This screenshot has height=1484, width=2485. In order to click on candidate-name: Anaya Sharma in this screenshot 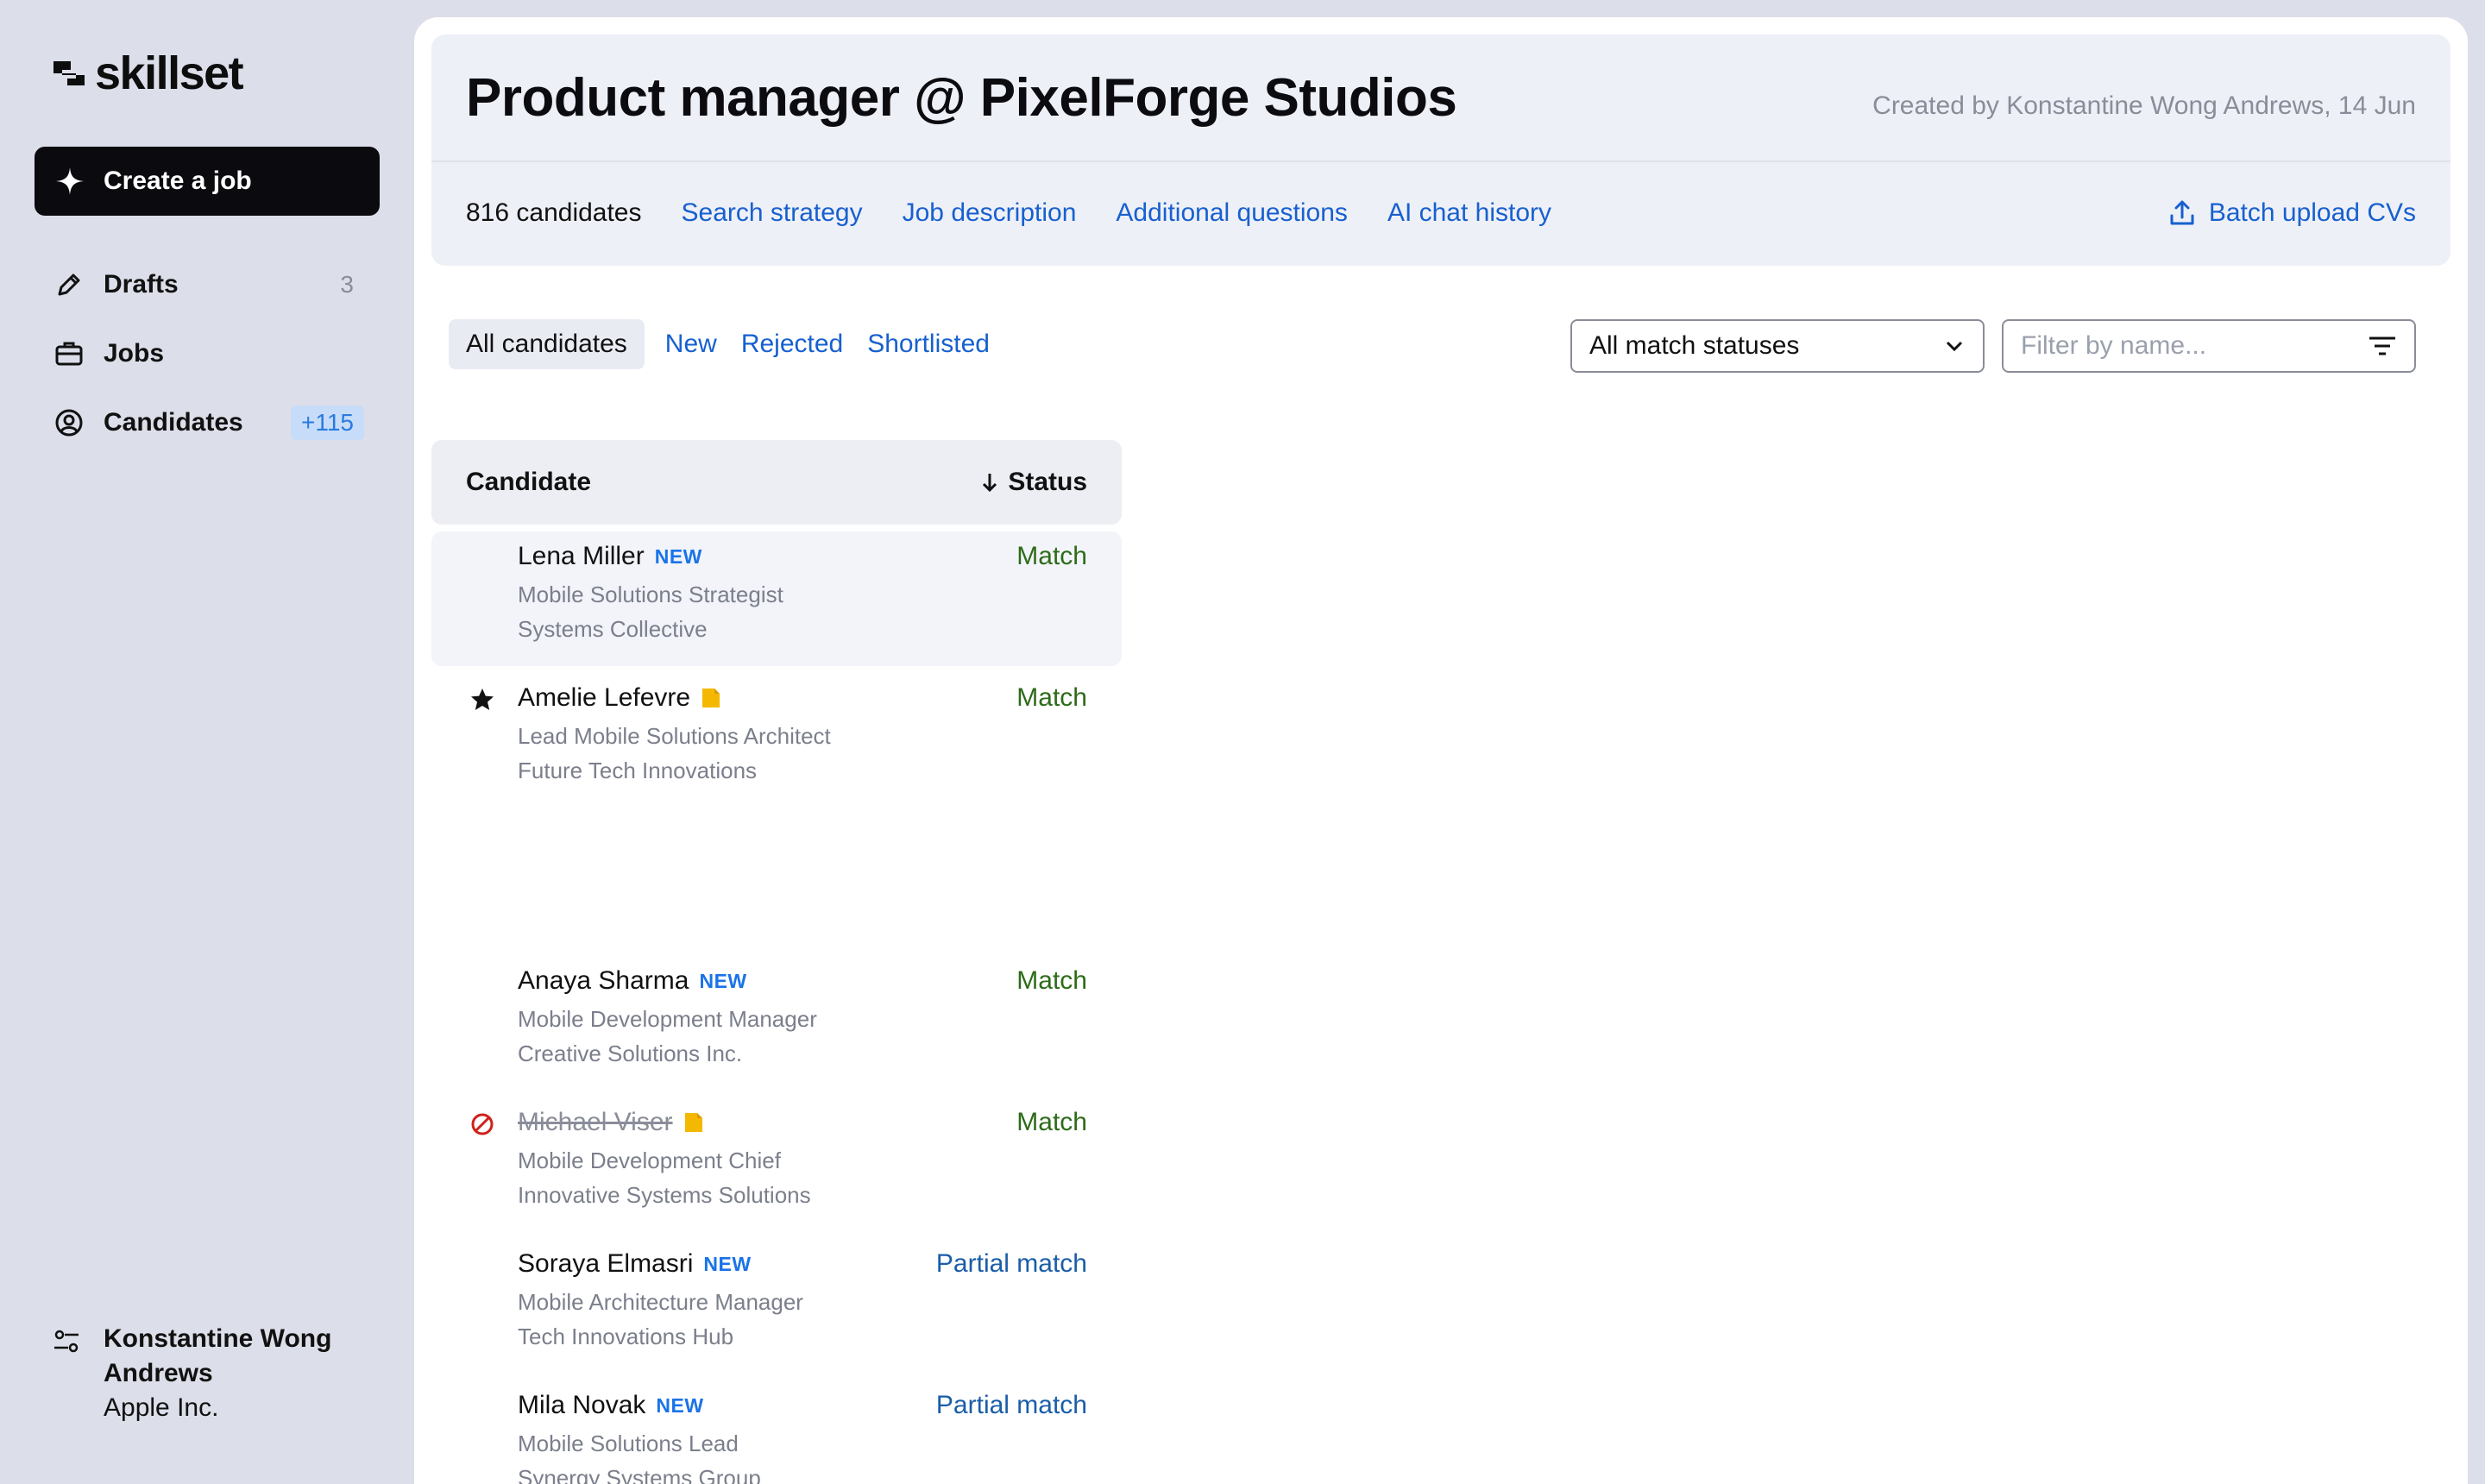, I will do `click(603, 980)`.